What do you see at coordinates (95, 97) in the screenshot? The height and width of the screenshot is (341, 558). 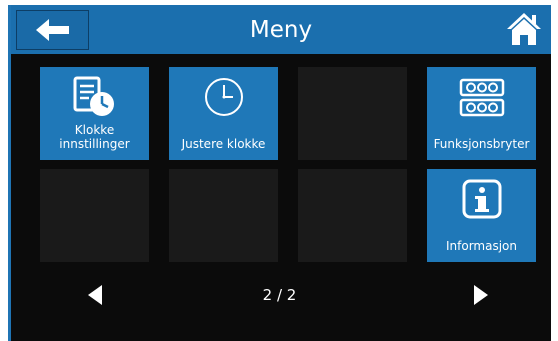 I see `clock-settings-icon` at bounding box center [95, 97].